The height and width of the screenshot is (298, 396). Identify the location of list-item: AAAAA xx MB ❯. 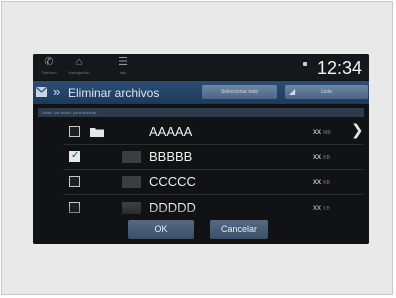
(201, 132).